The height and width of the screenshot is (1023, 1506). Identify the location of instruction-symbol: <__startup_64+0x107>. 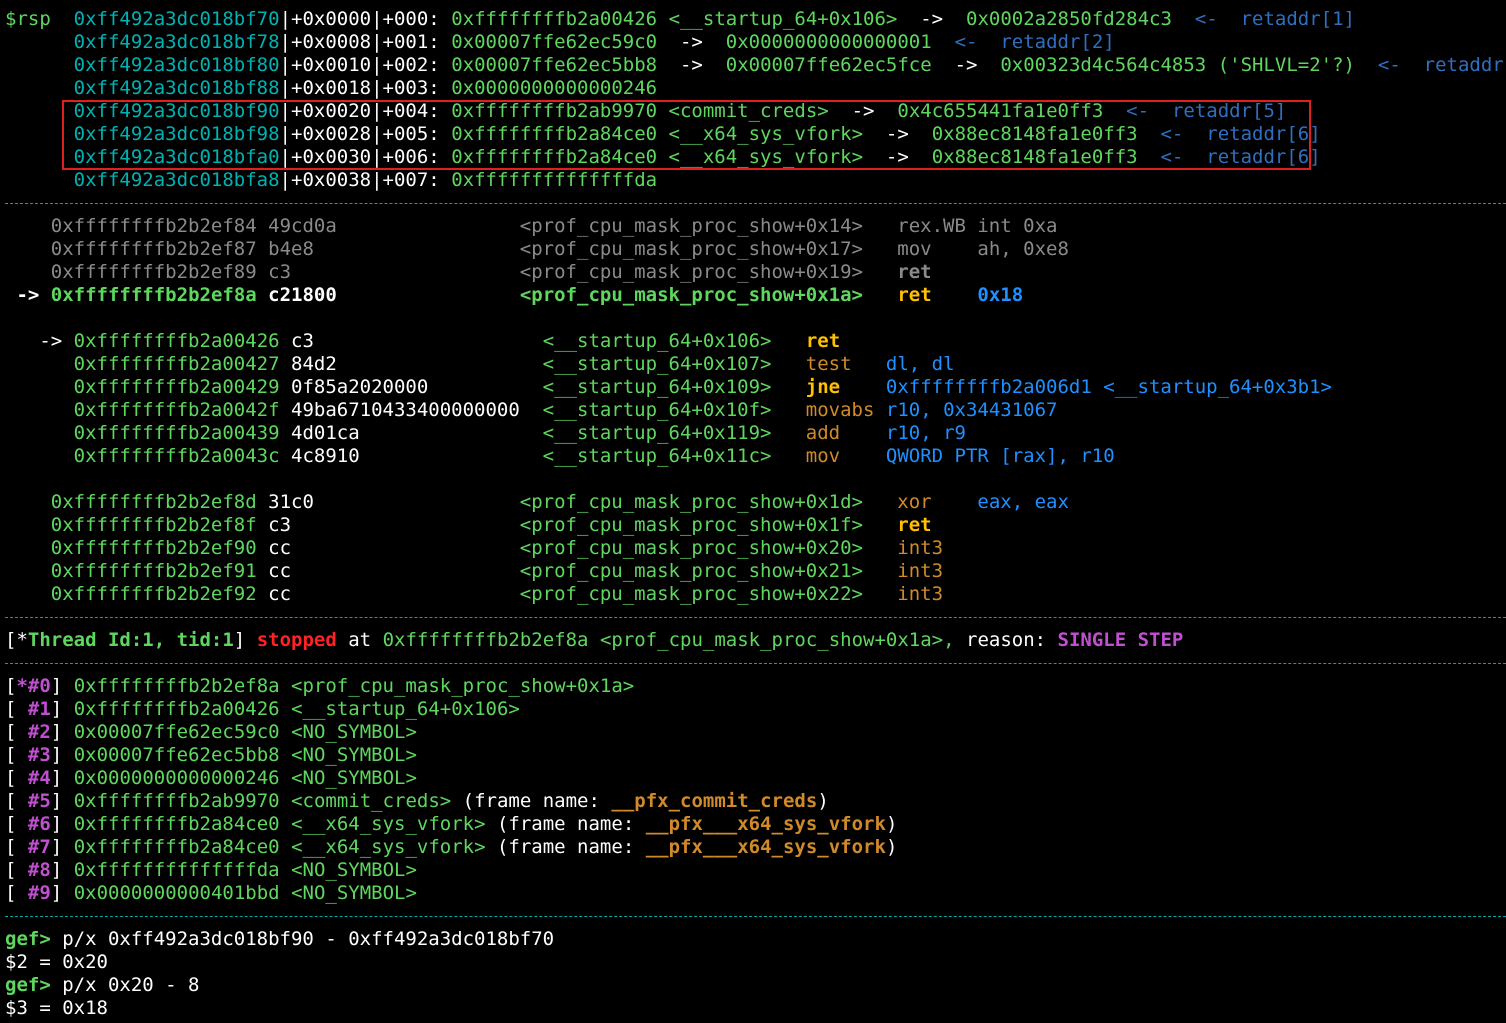
(657, 364).